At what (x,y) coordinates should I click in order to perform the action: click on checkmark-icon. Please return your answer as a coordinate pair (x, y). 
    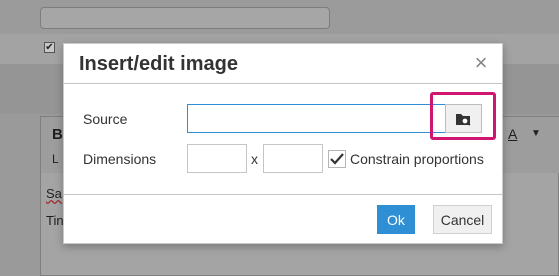
    Looking at the image, I should click on (337, 159).